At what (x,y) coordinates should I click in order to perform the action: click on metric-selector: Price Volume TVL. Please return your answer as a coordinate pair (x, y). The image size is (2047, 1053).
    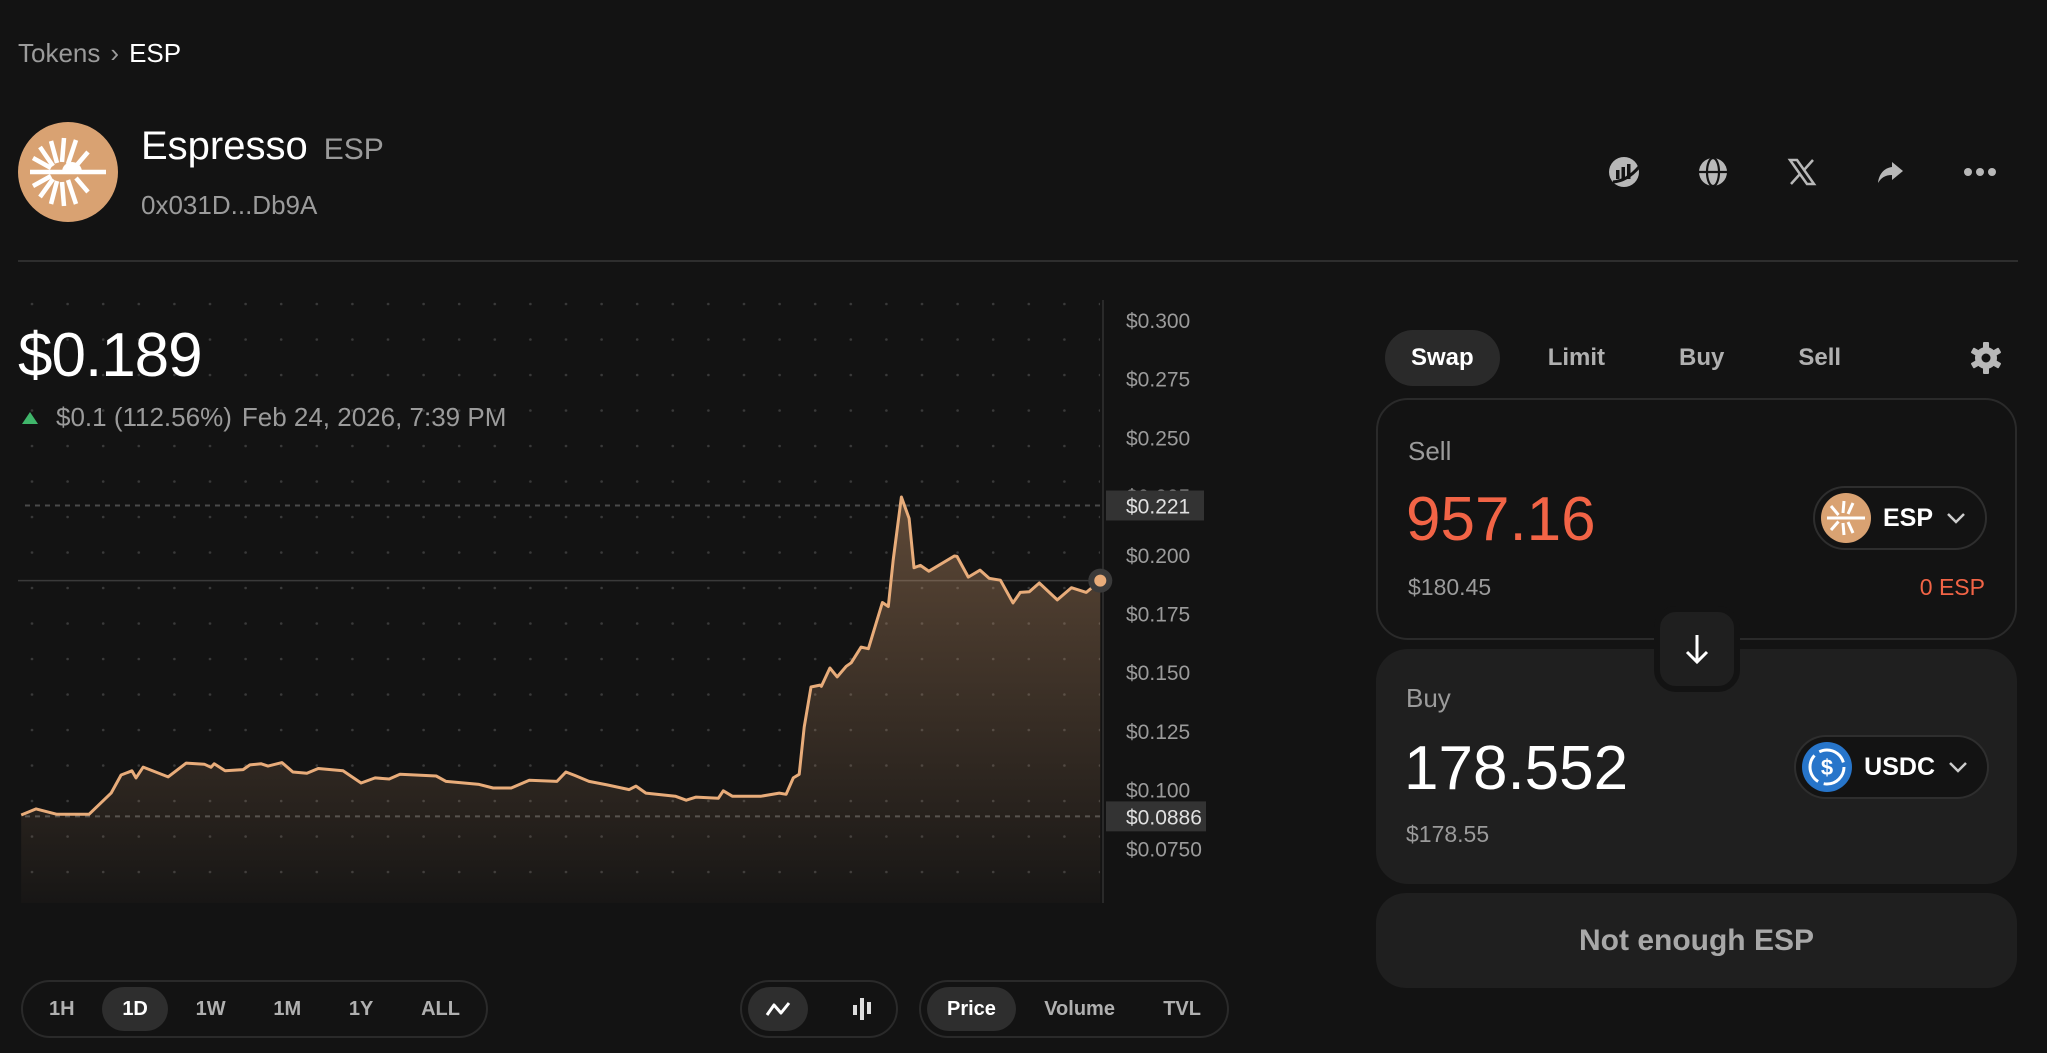
    Looking at the image, I should click on (1074, 1009).